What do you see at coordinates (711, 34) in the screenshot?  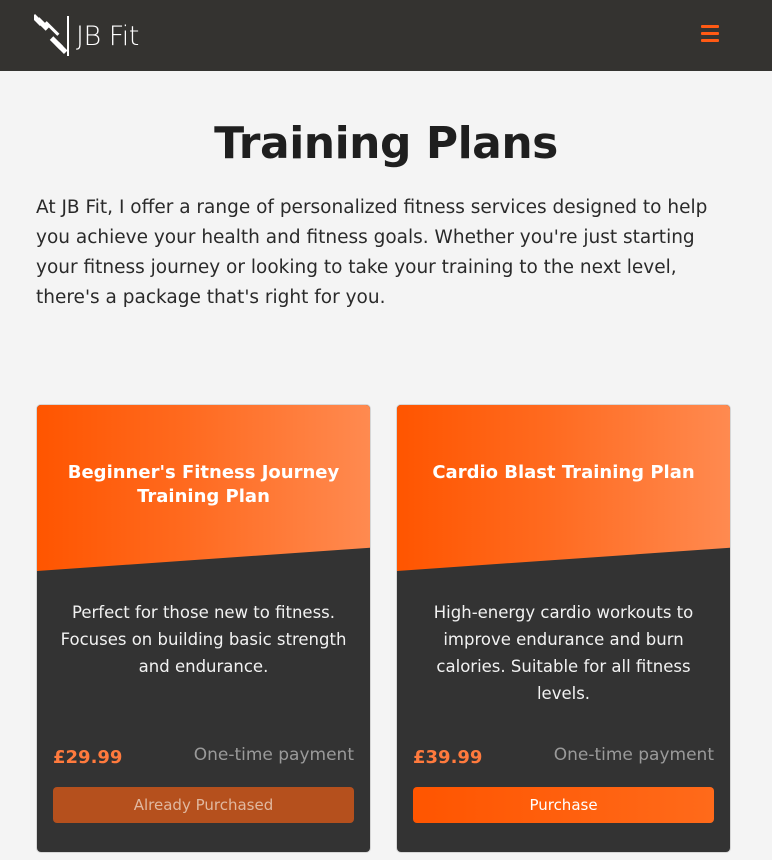 I see `hamburger-menu-icon` at bounding box center [711, 34].